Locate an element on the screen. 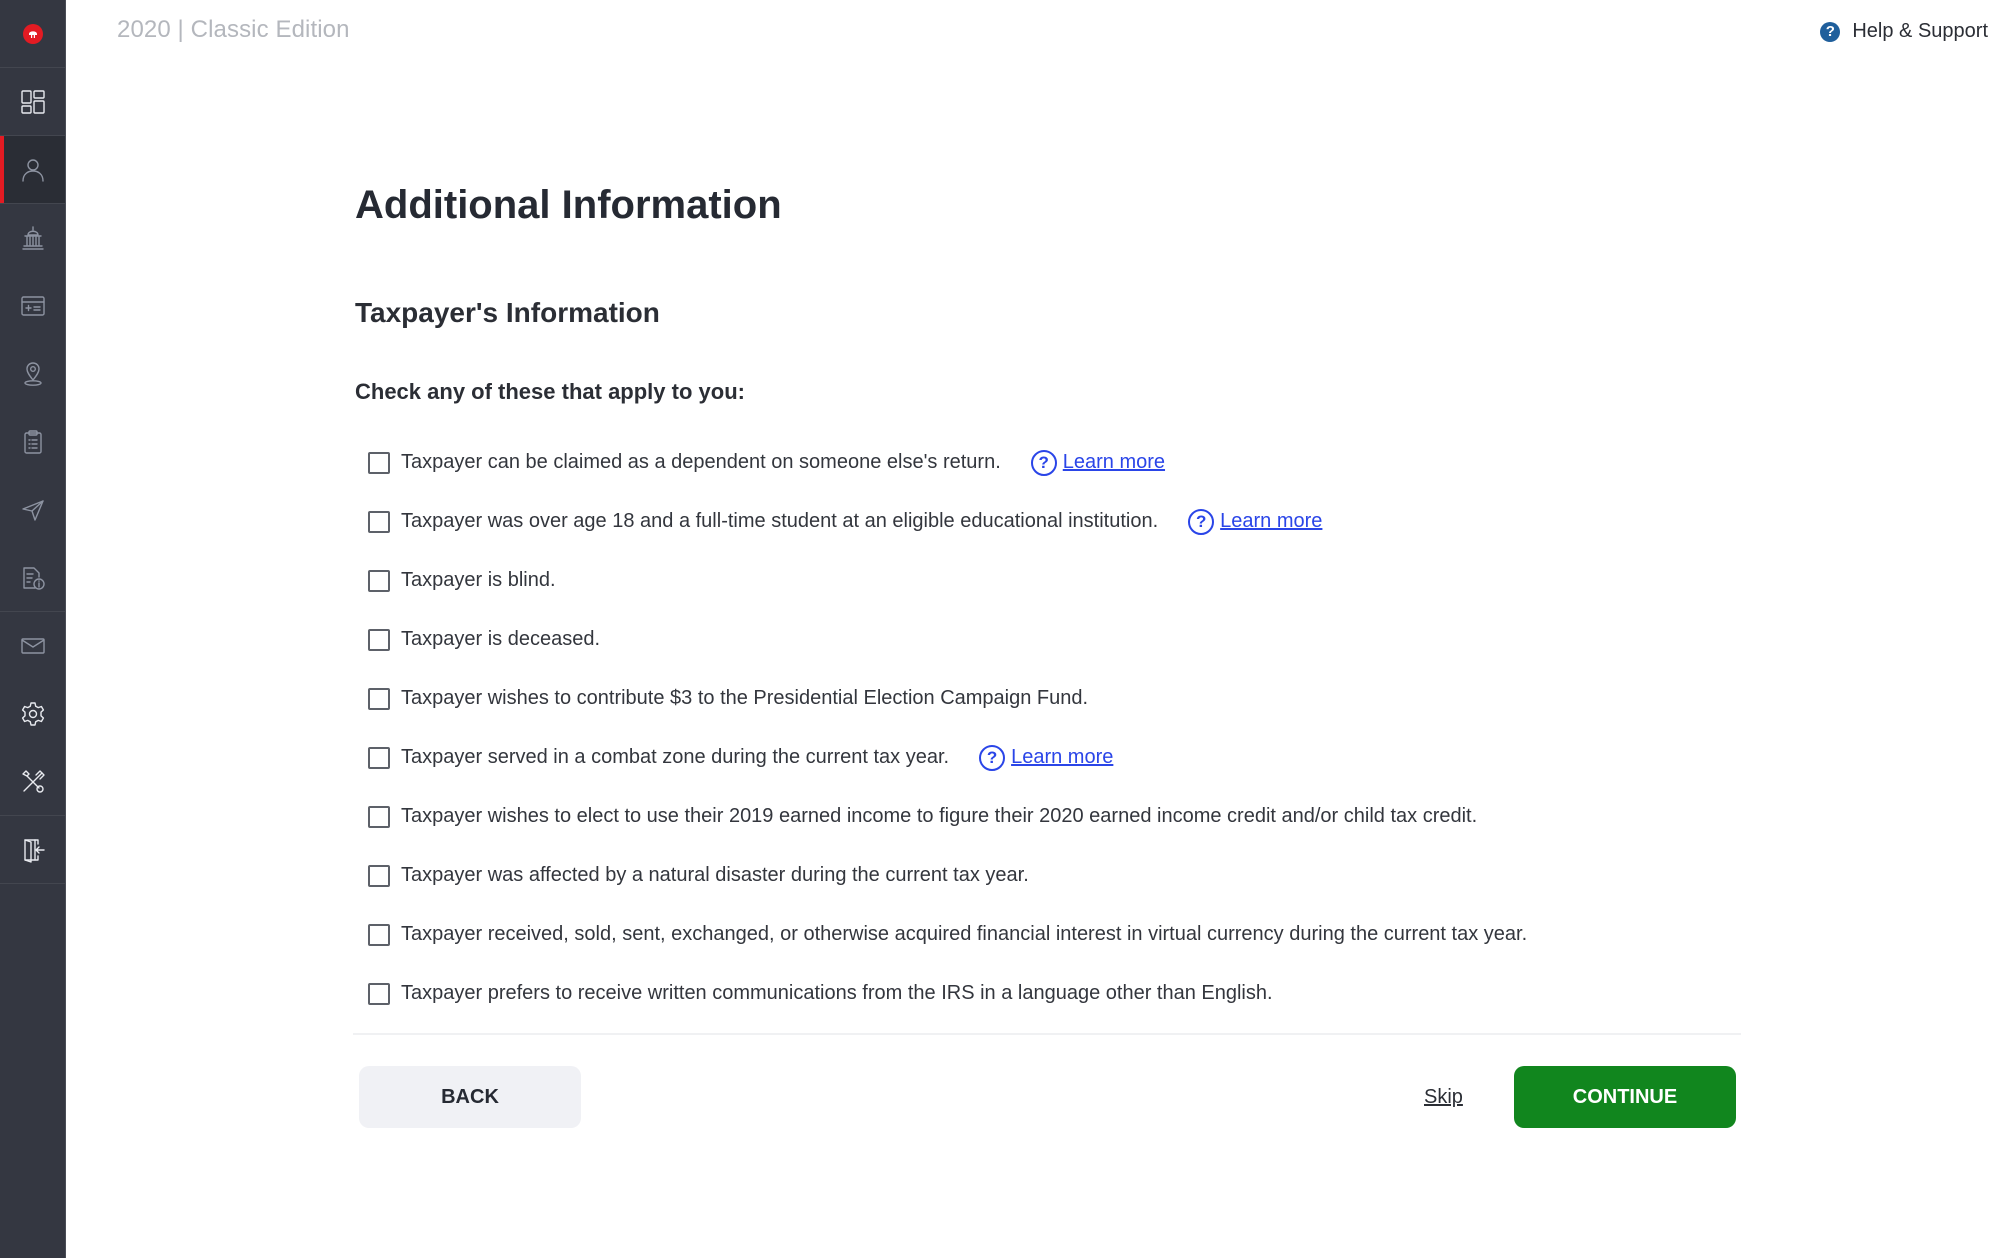 This screenshot has height=1258, width=2000. capitol-building-icon is located at coordinates (32, 238).